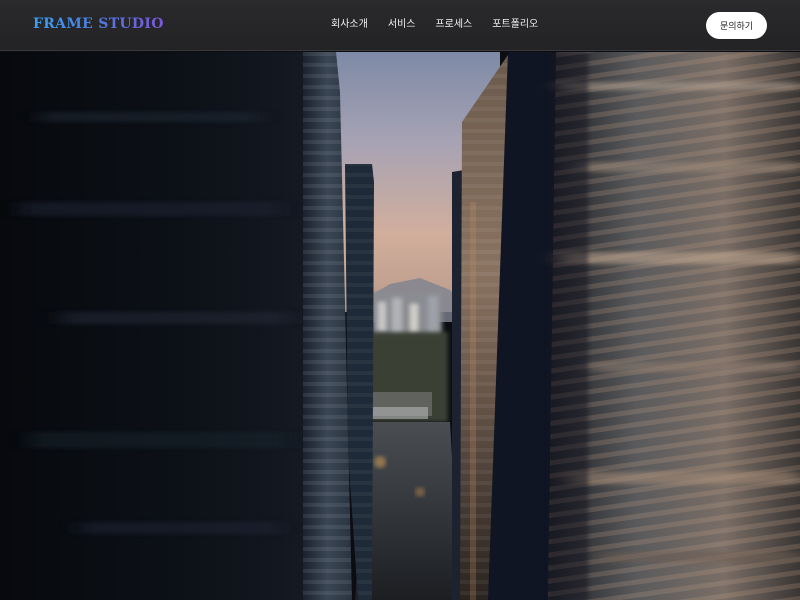  Describe the element at coordinates (453, 25) in the screenshot. I see `nav-item-process: 프로세스` at that location.